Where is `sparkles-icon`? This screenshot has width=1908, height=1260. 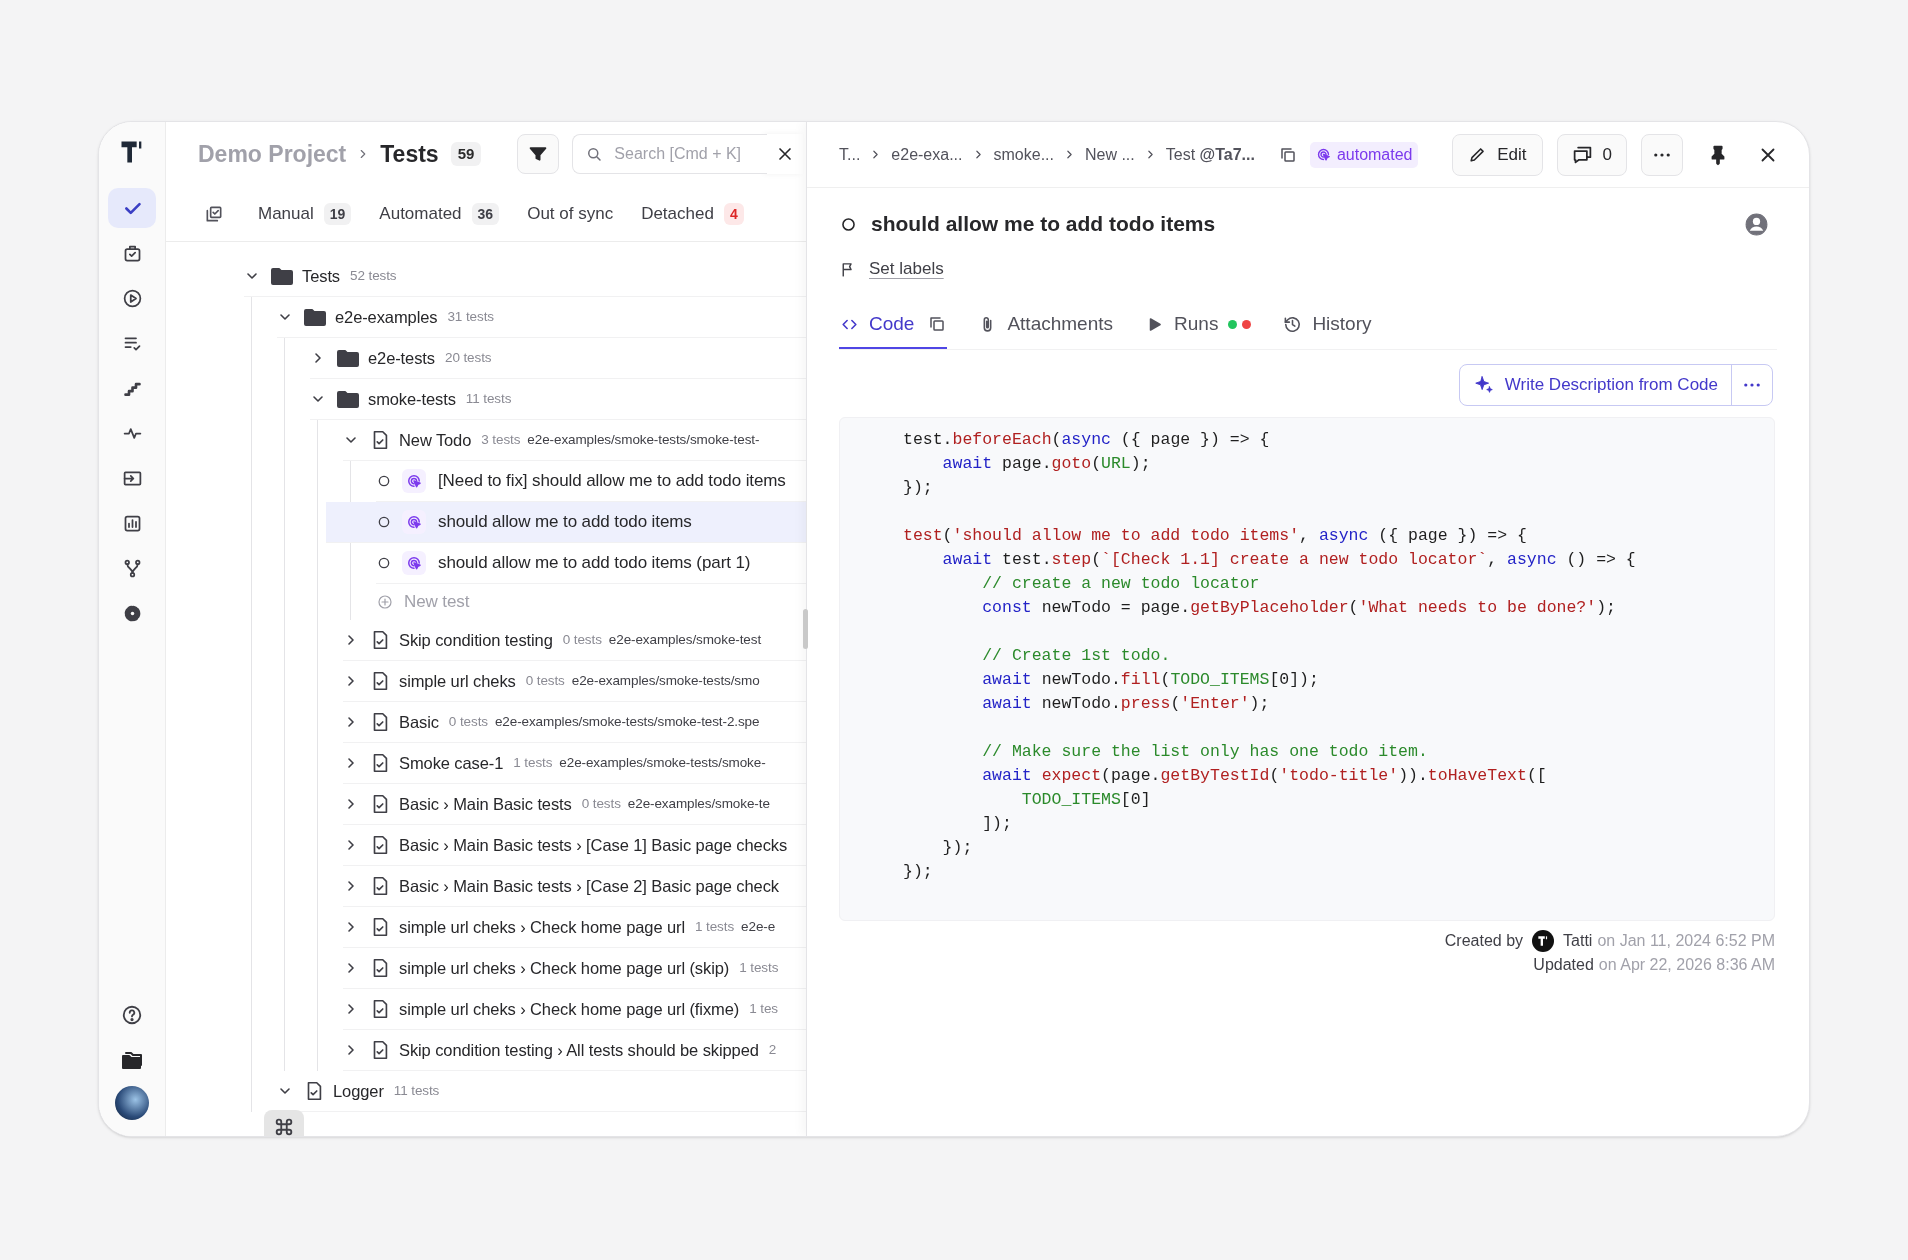 sparkles-icon is located at coordinates (1483, 385).